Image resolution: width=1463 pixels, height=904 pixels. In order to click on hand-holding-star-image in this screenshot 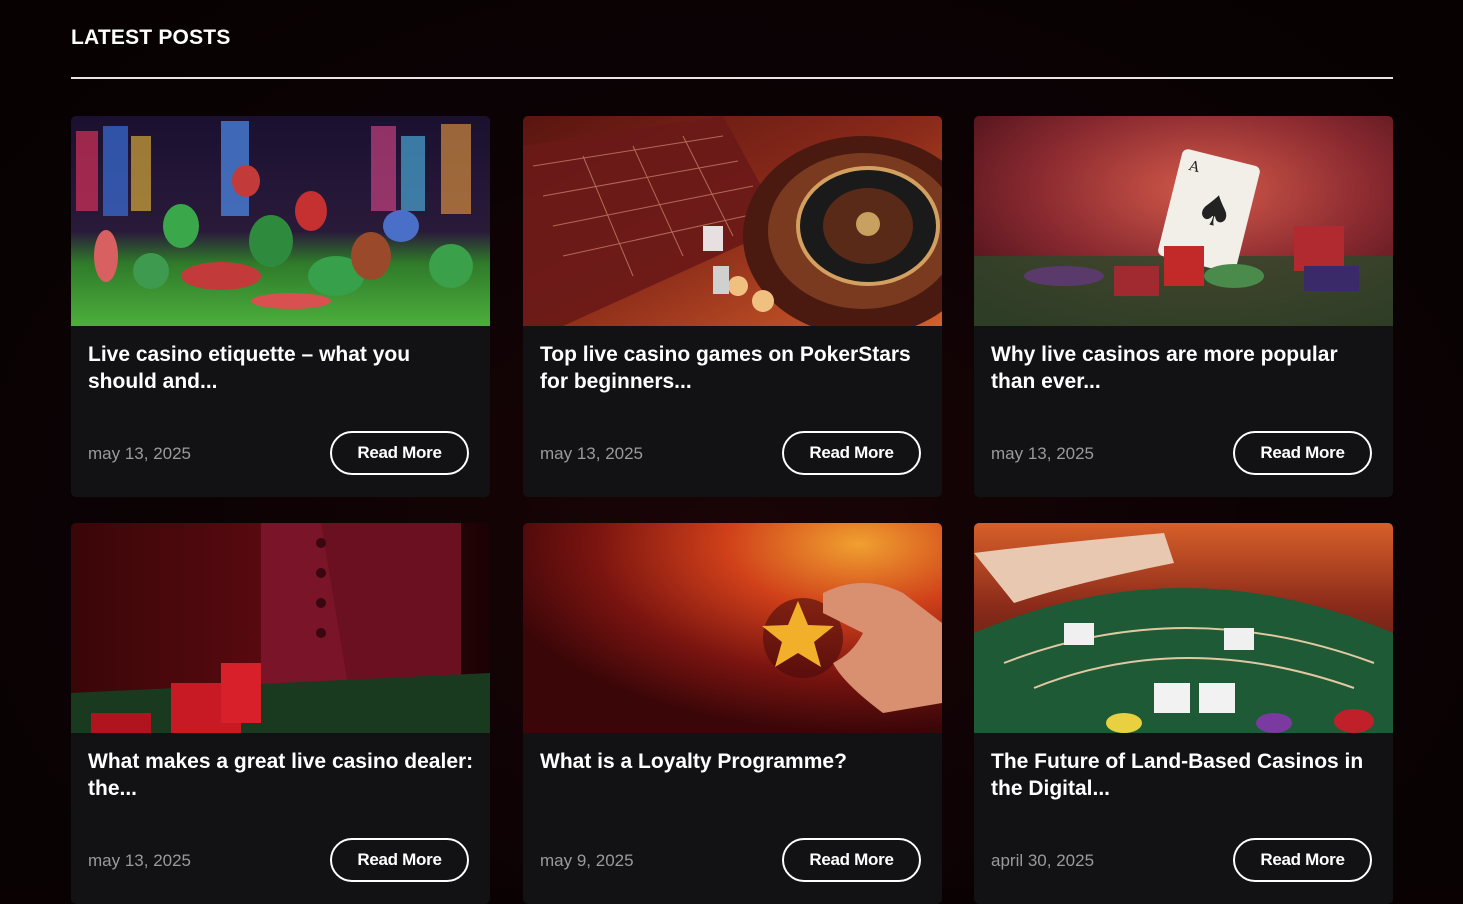, I will do `click(732, 628)`.